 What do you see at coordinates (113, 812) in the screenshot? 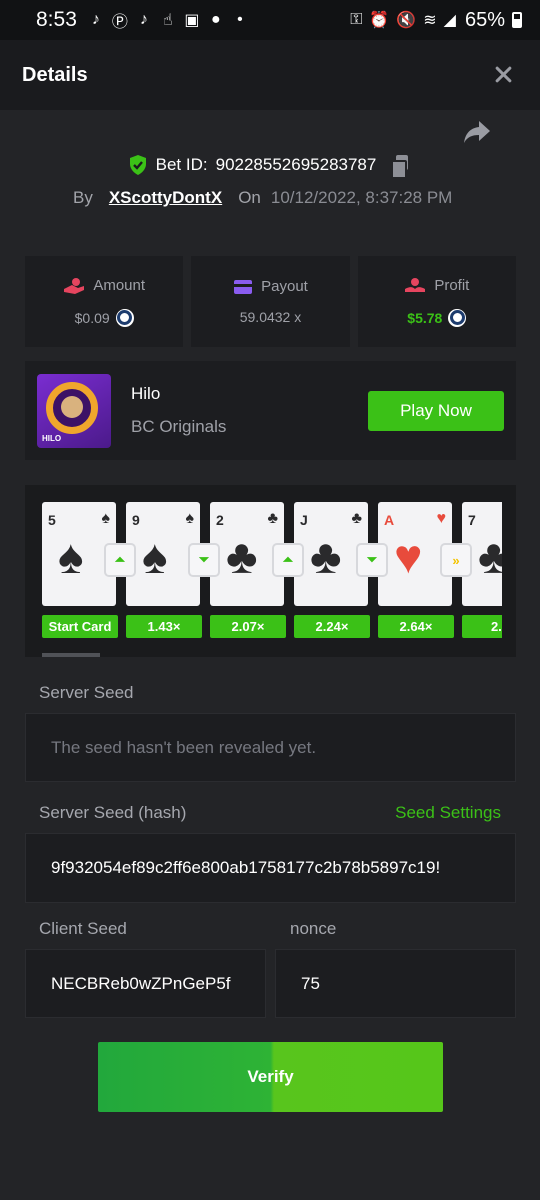
I see `server-seed-hash-label: Server Seed (hash)` at bounding box center [113, 812].